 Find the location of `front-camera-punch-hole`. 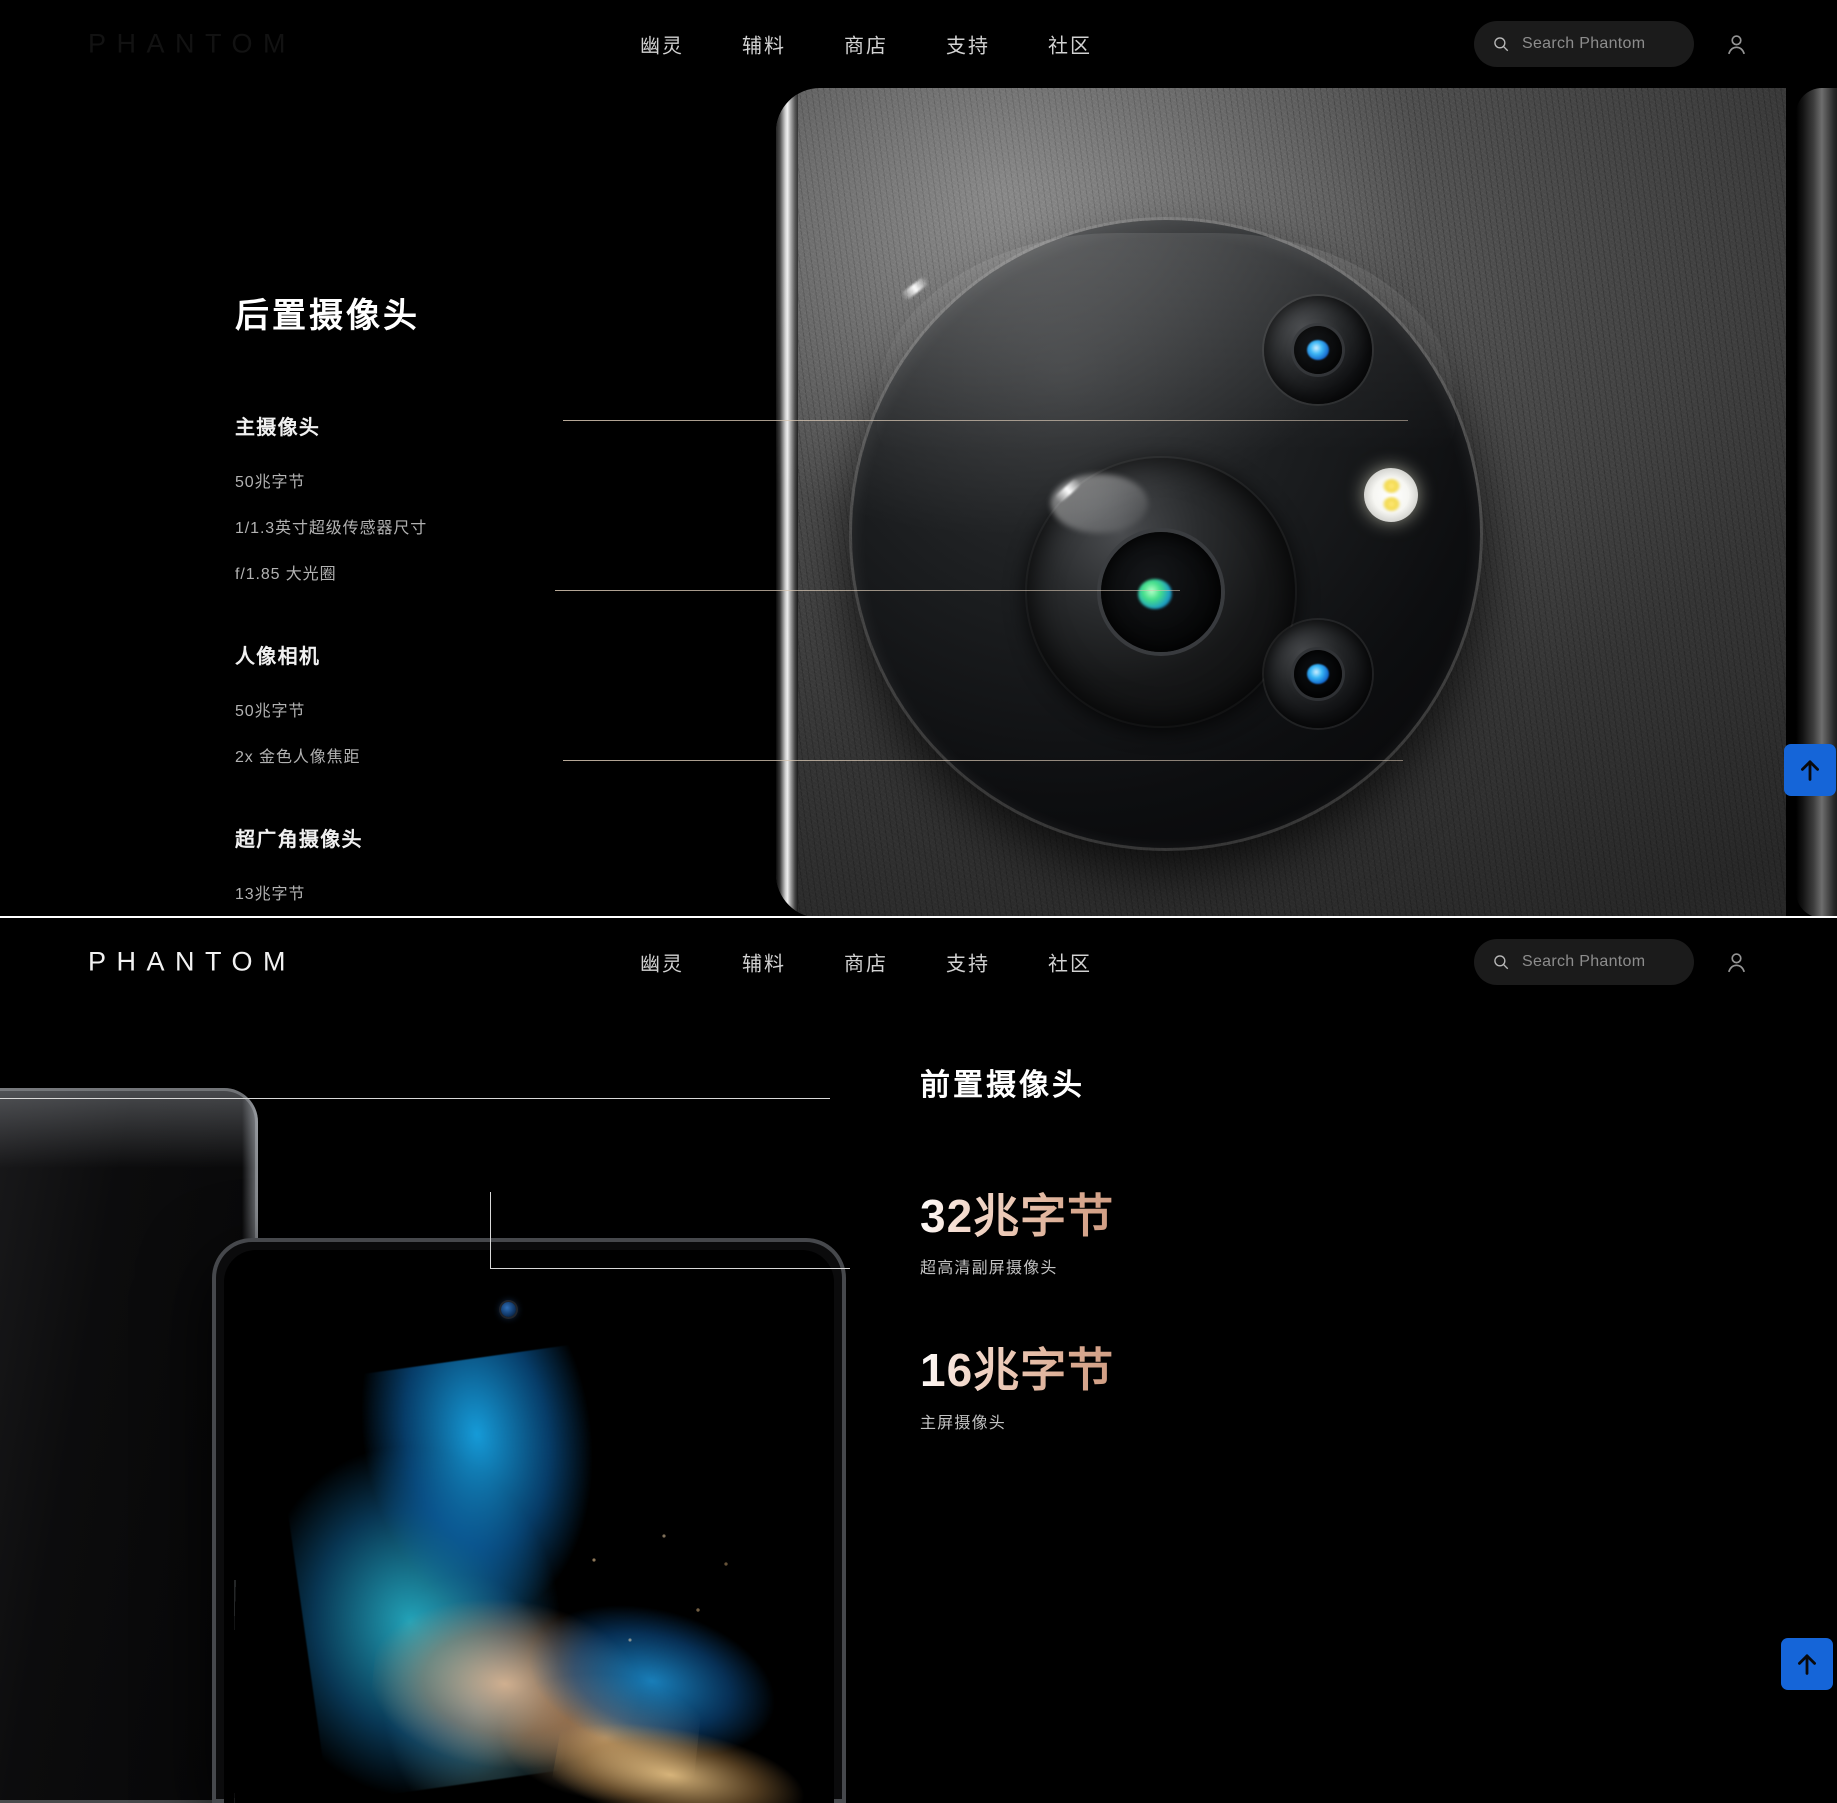

front-camera-punch-hole is located at coordinates (508, 1309).